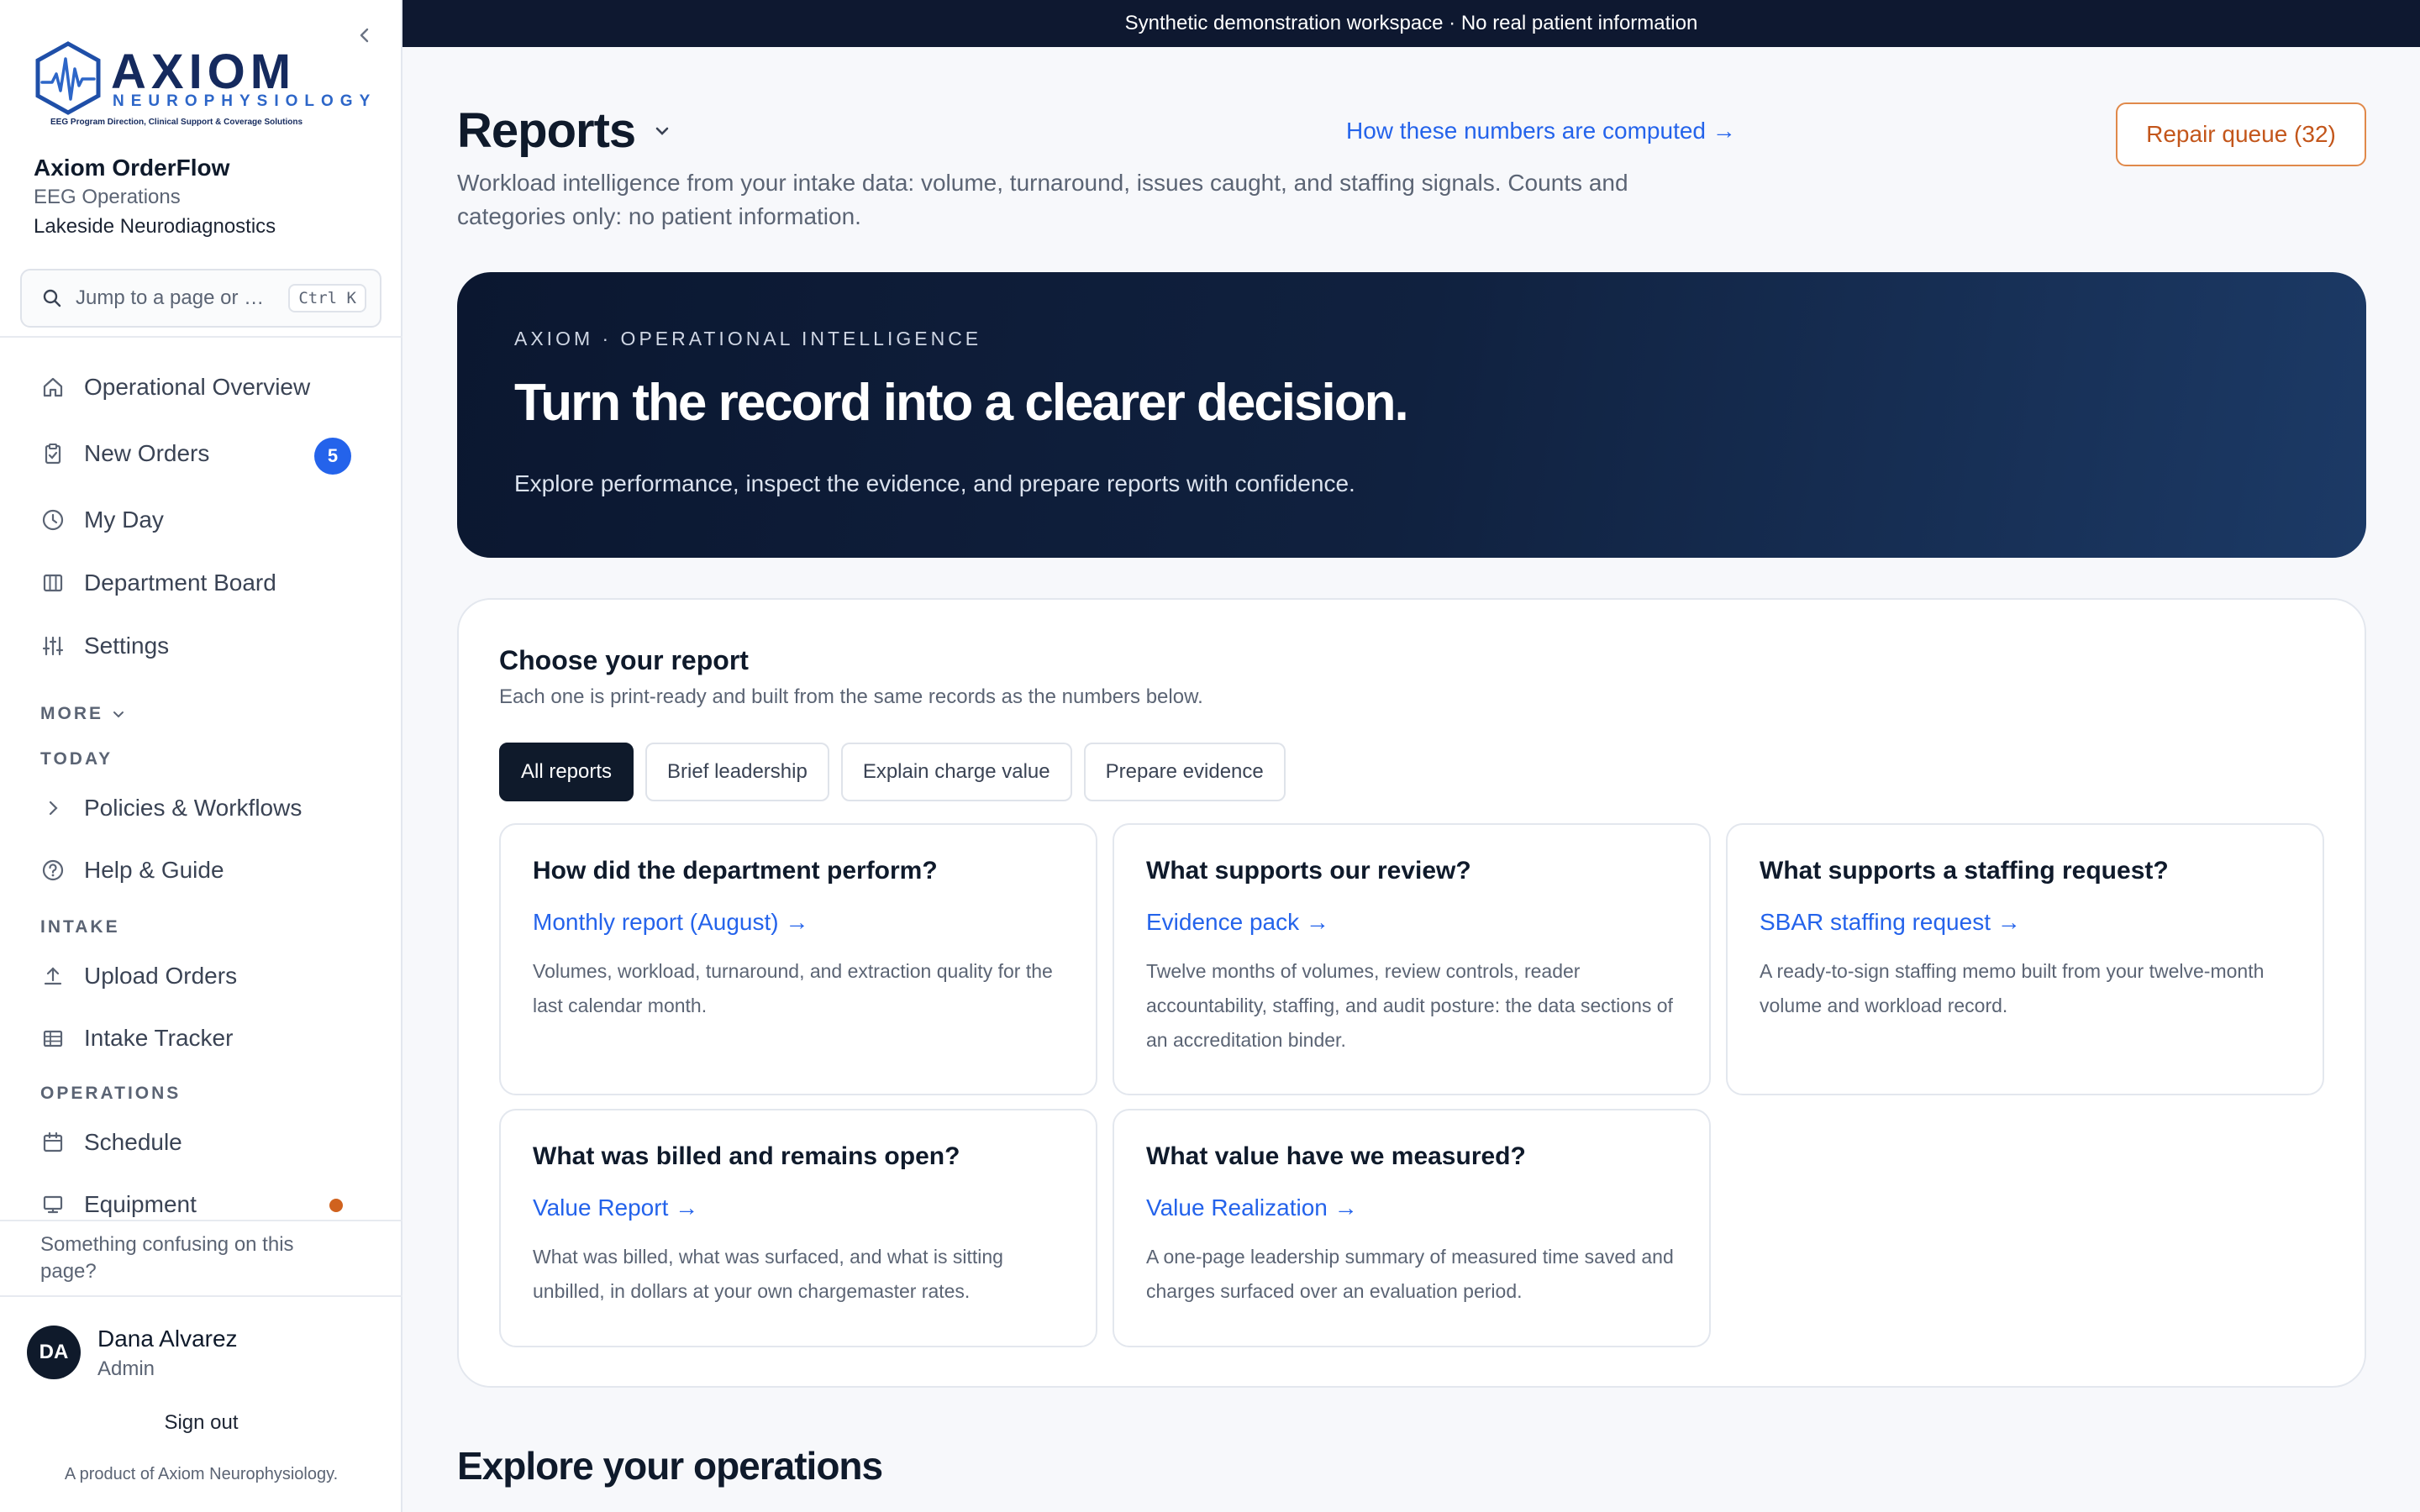 This screenshot has height=1512, width=2420. What do you see at coordinates (53, 453) in the screenshot?
I see `clipboard-check-icon` at bounding box center [53, 453].